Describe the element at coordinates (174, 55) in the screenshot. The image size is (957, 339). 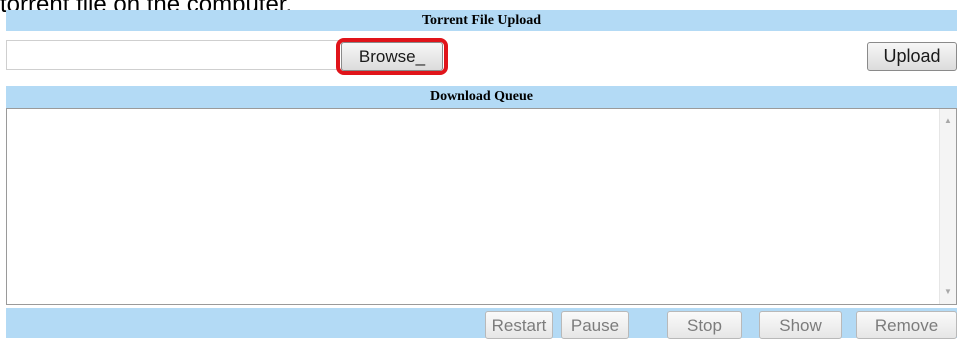
I see `torrent-file-path-field` at that location.